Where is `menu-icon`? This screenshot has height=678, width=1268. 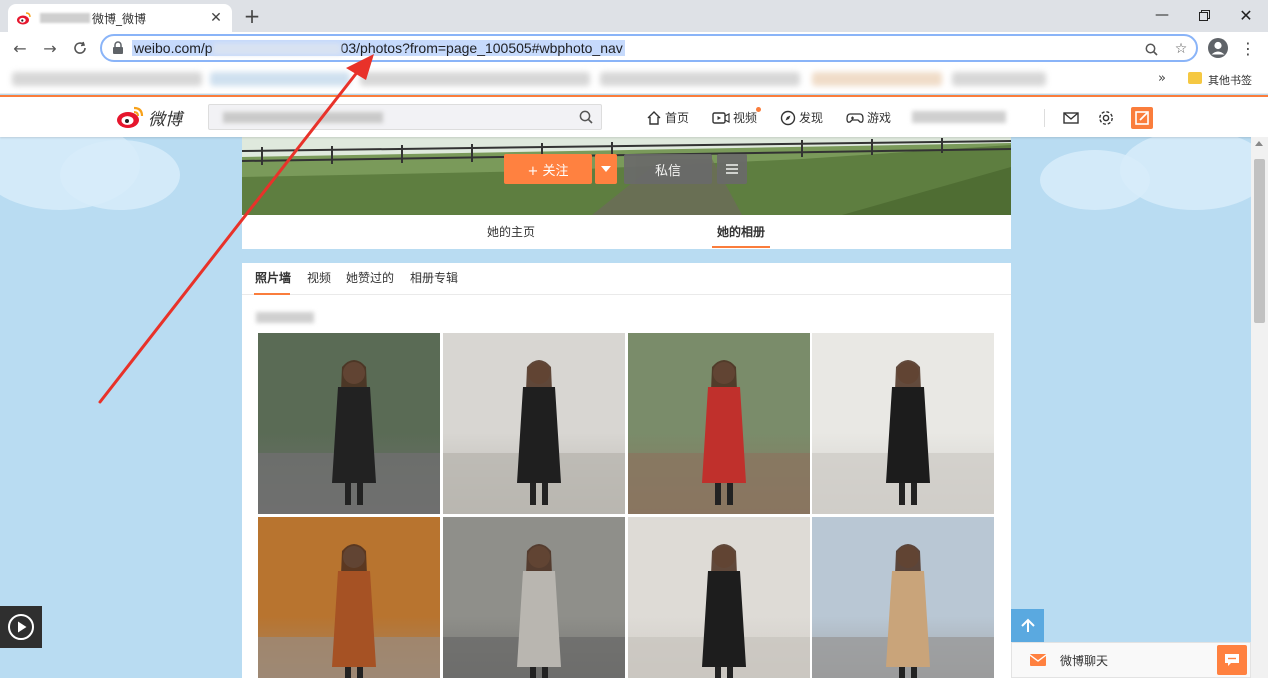 menu-icon is located at coordinates (732, 169).